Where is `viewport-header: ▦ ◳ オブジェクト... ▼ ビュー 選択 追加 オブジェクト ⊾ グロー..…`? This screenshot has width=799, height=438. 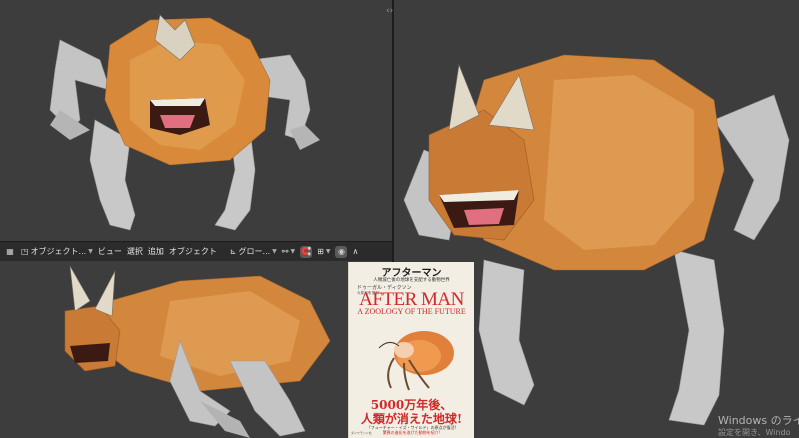
viewport-header: ▦ ◳ オブジェクト... ▼ ビュー 選択 追加 オブジェクト ⊾ グロー..… is located at coordinates (196, 251).